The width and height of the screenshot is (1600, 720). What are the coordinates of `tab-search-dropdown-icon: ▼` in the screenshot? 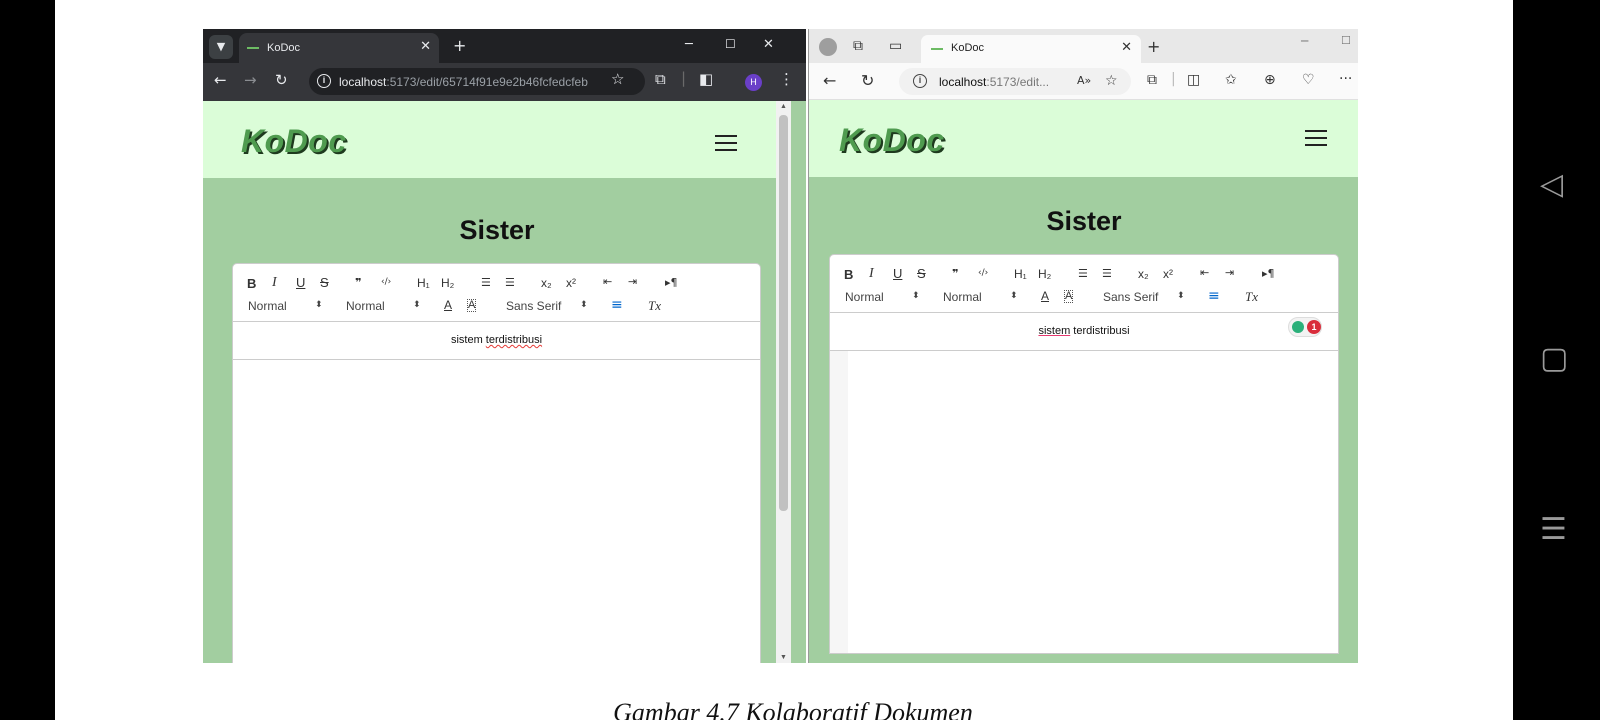 It's located at (221, 47).